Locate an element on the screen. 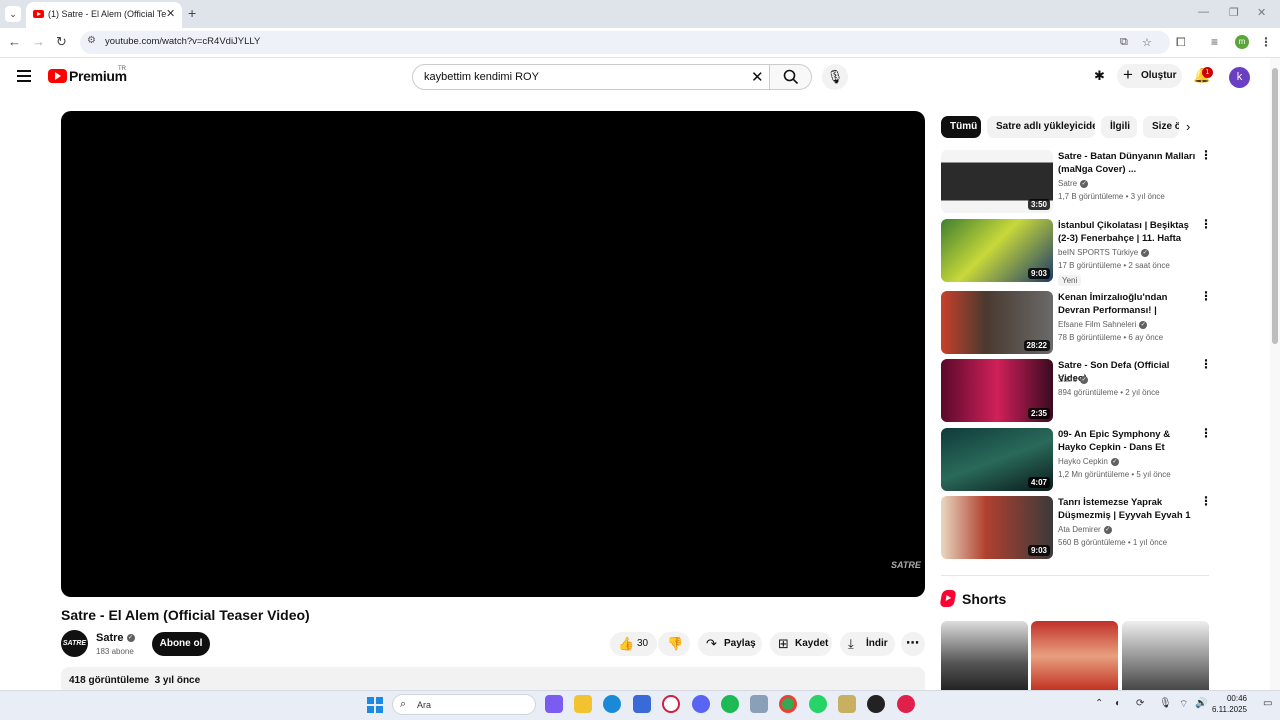 Image resolution: width=1280 pixels, height=720 pixels. reading-list-icon: ≡ is located at coordinates (1214, 42).